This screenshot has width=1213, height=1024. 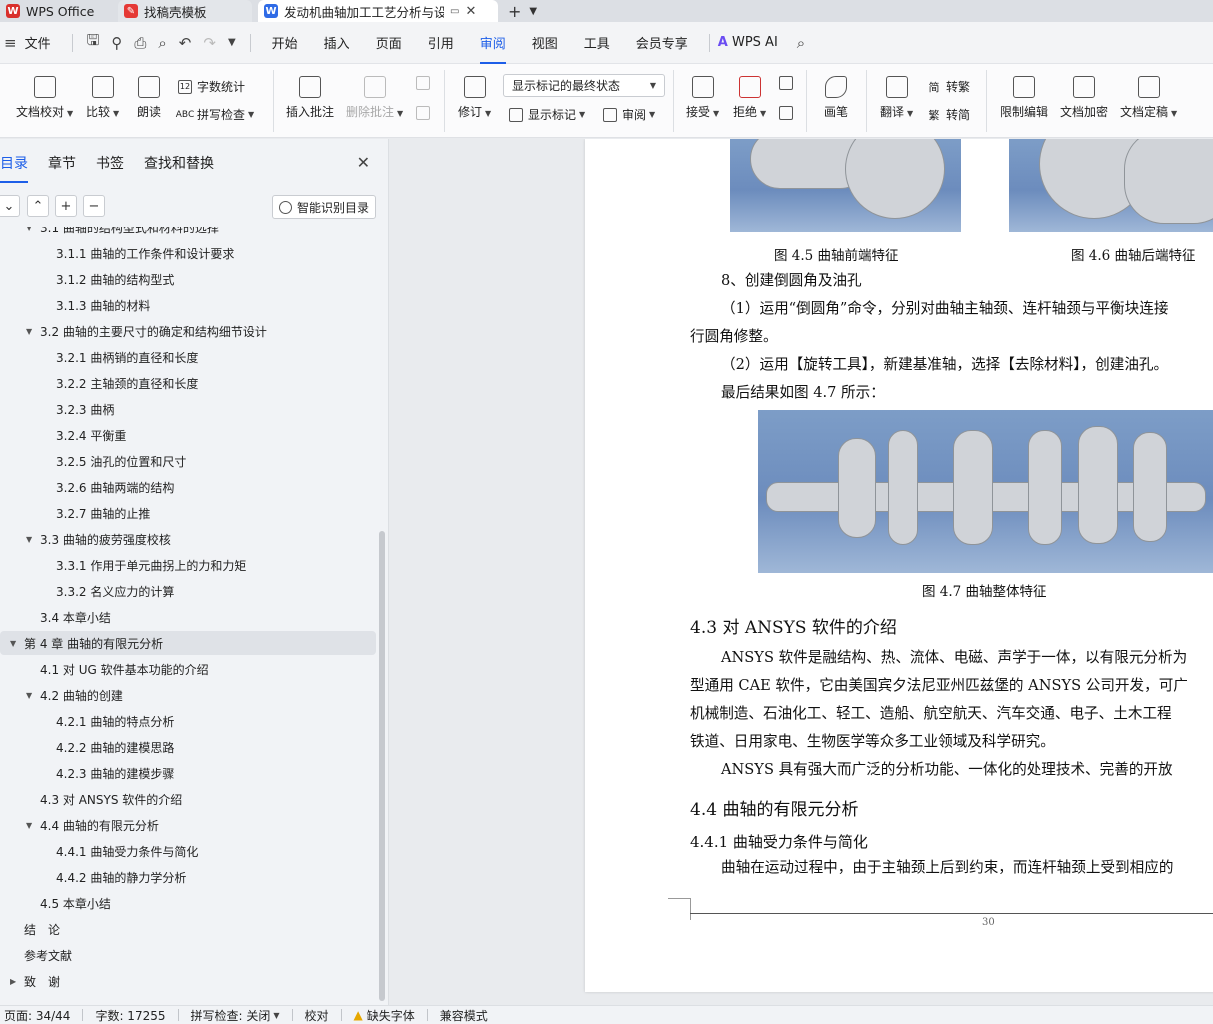 I want to click on plus-icon: +, so click(x=66, y=206).